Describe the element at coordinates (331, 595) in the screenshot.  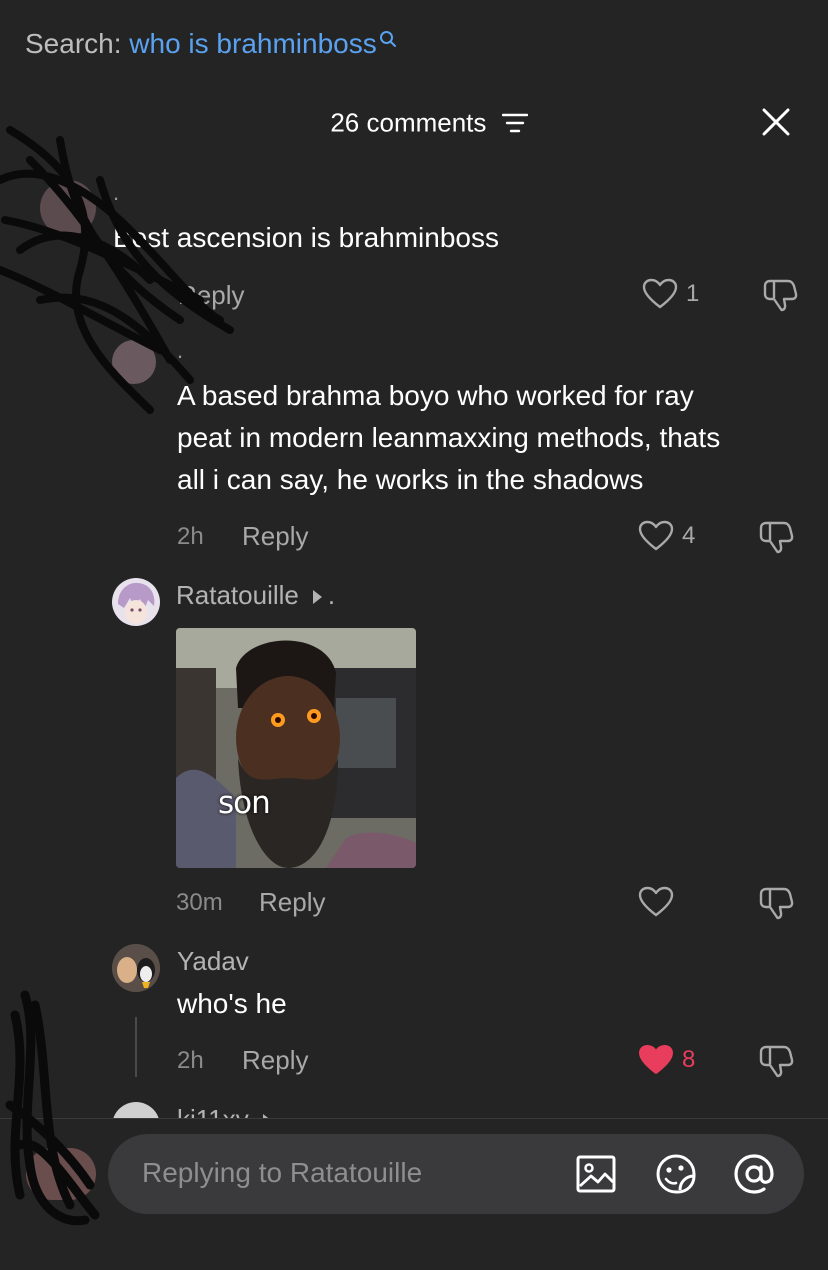
I see `reply-to-name: .` at that location.